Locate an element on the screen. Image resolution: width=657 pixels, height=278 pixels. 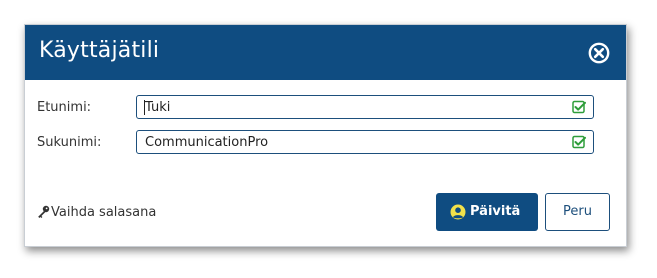
close-circle-icon is located at coordinates (599, 53).